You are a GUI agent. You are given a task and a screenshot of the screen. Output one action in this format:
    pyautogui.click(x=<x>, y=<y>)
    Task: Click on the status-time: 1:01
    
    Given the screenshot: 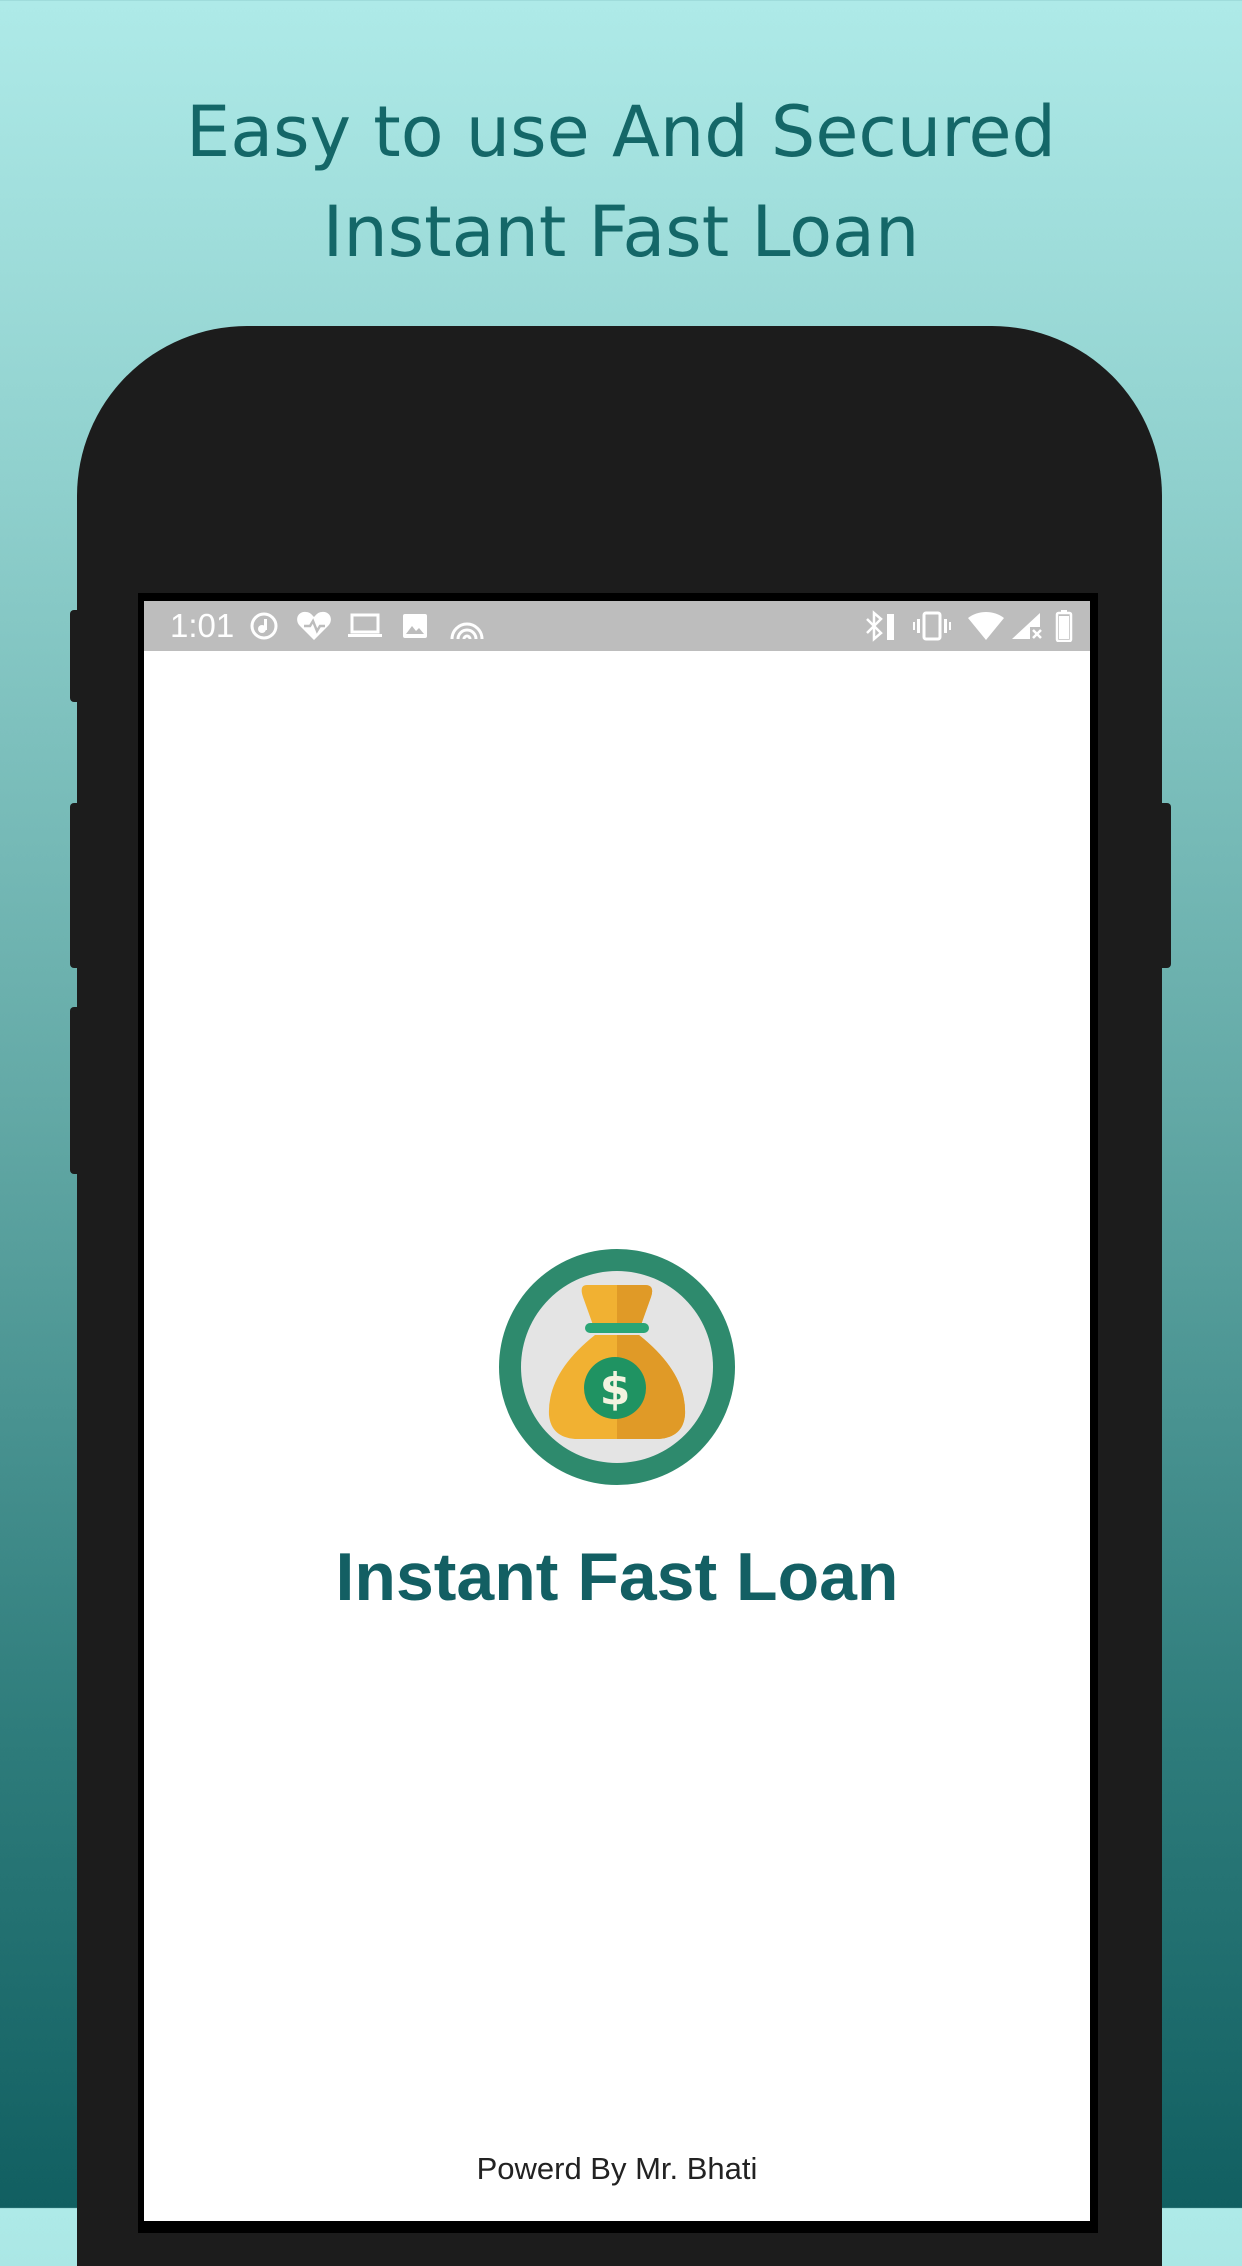 What is the action you would take?
    pyautogui.click(x=202, y=625)
    